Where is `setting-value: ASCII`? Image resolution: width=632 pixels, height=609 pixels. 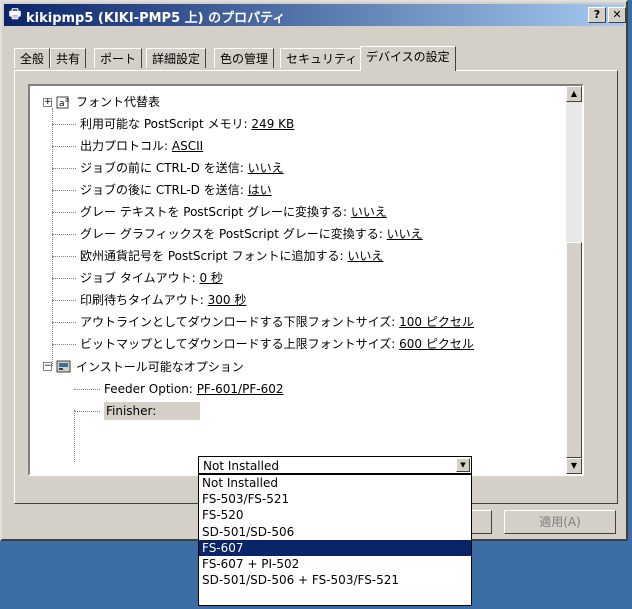 setting-value: ASCII is located at coordinates (187, 146).